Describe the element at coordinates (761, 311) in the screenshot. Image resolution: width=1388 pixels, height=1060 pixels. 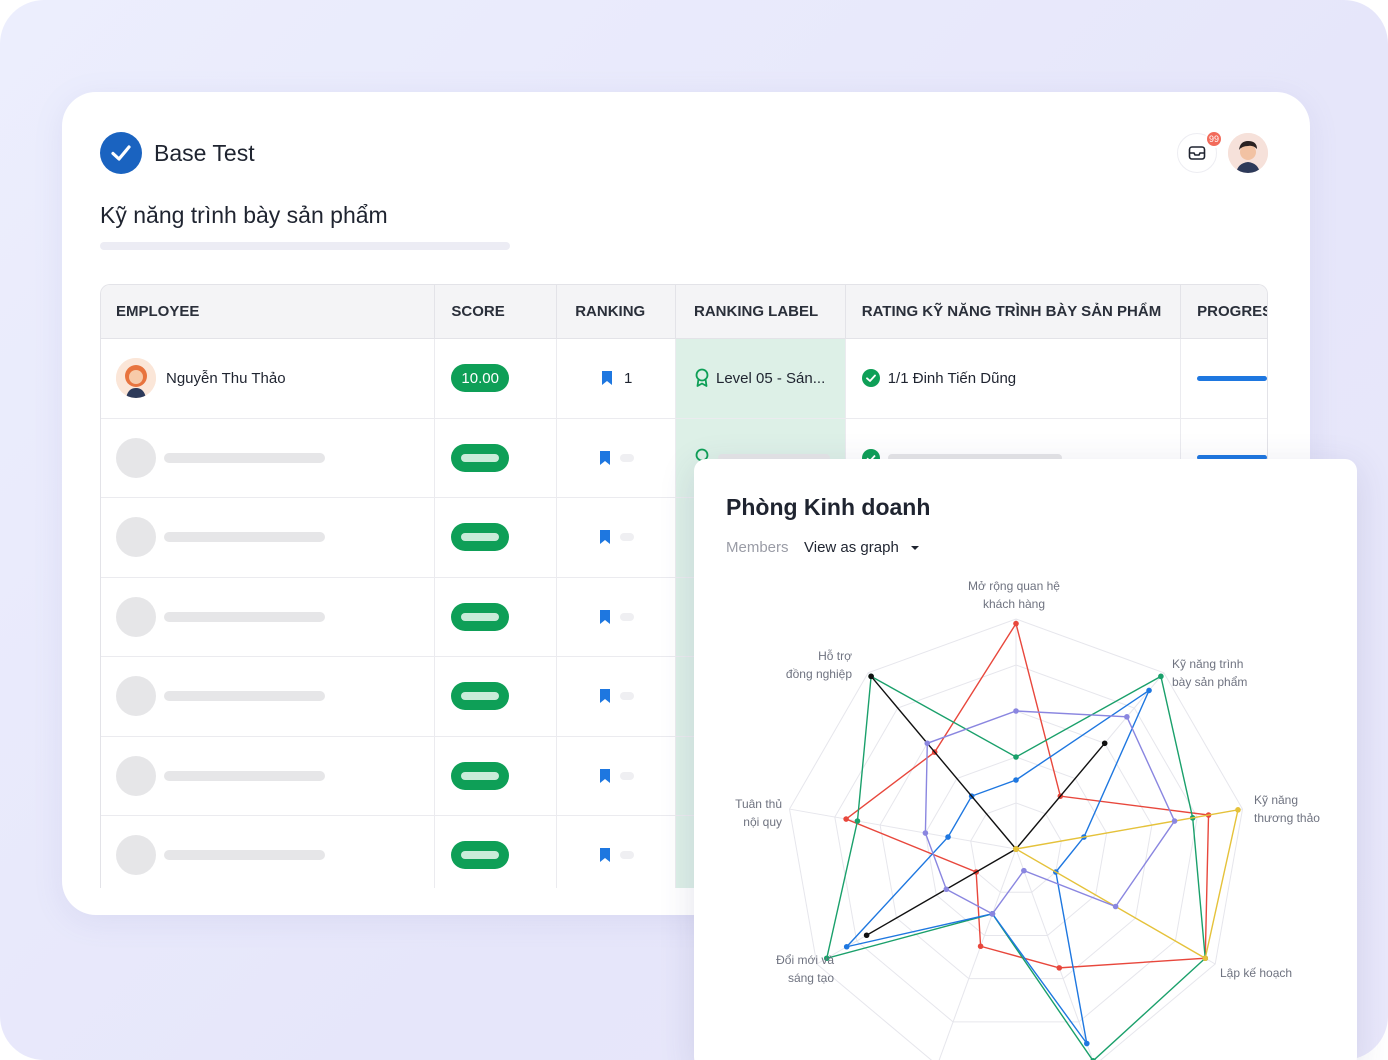
I see `col-ranking-label: RANKING LABEL` at that location.